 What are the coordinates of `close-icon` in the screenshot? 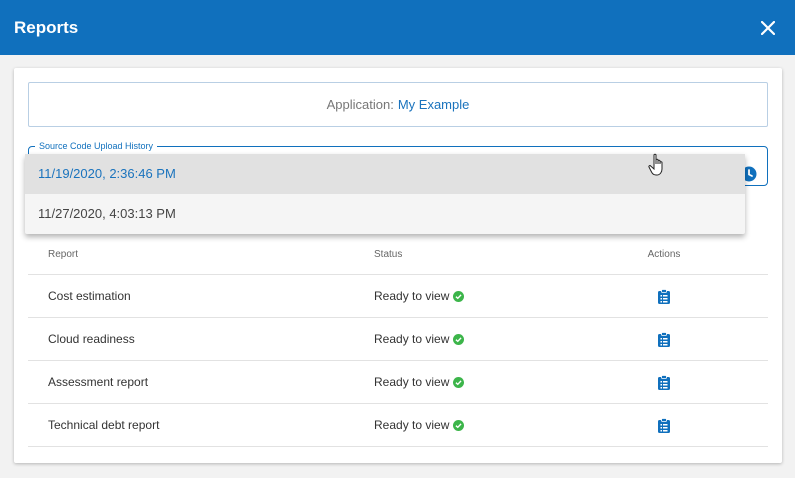 It's located at (768, 28).